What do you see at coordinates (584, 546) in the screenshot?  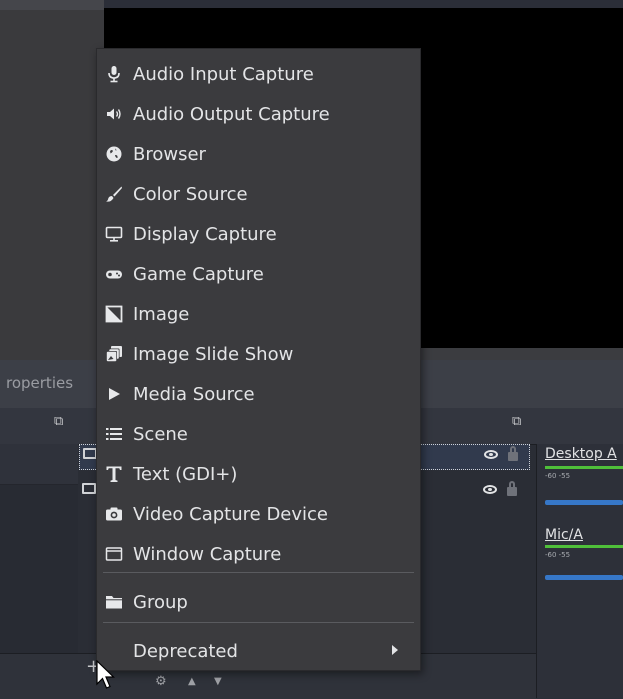 I see `mic-audio-meter` at bounding box center [584, 546].